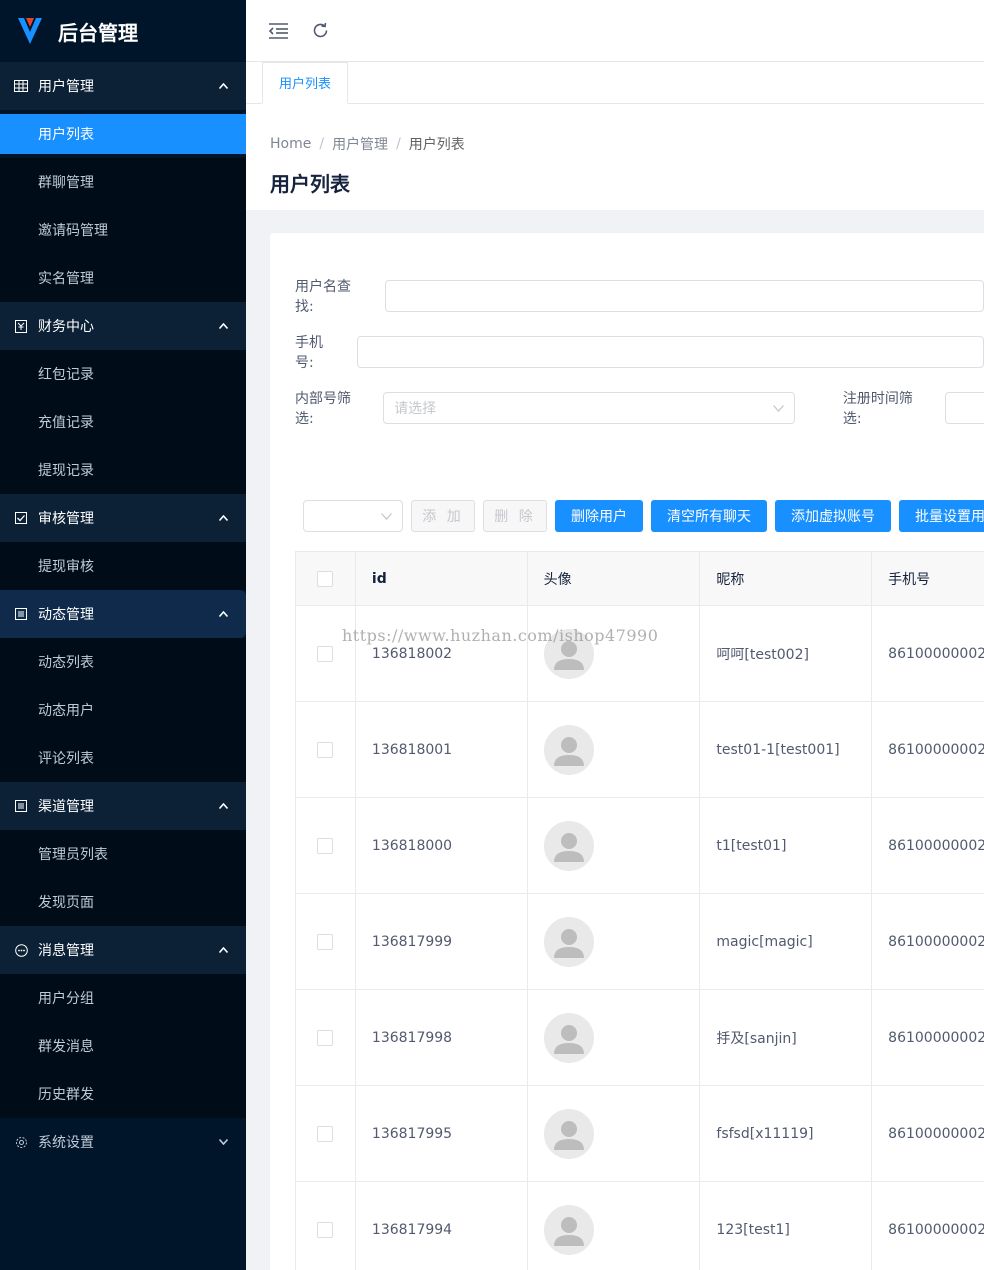 This screenshot has height=1270, width=984. I want to click on table-row: 136817999 magic[magic] 8610000000285, so click(640, 942).